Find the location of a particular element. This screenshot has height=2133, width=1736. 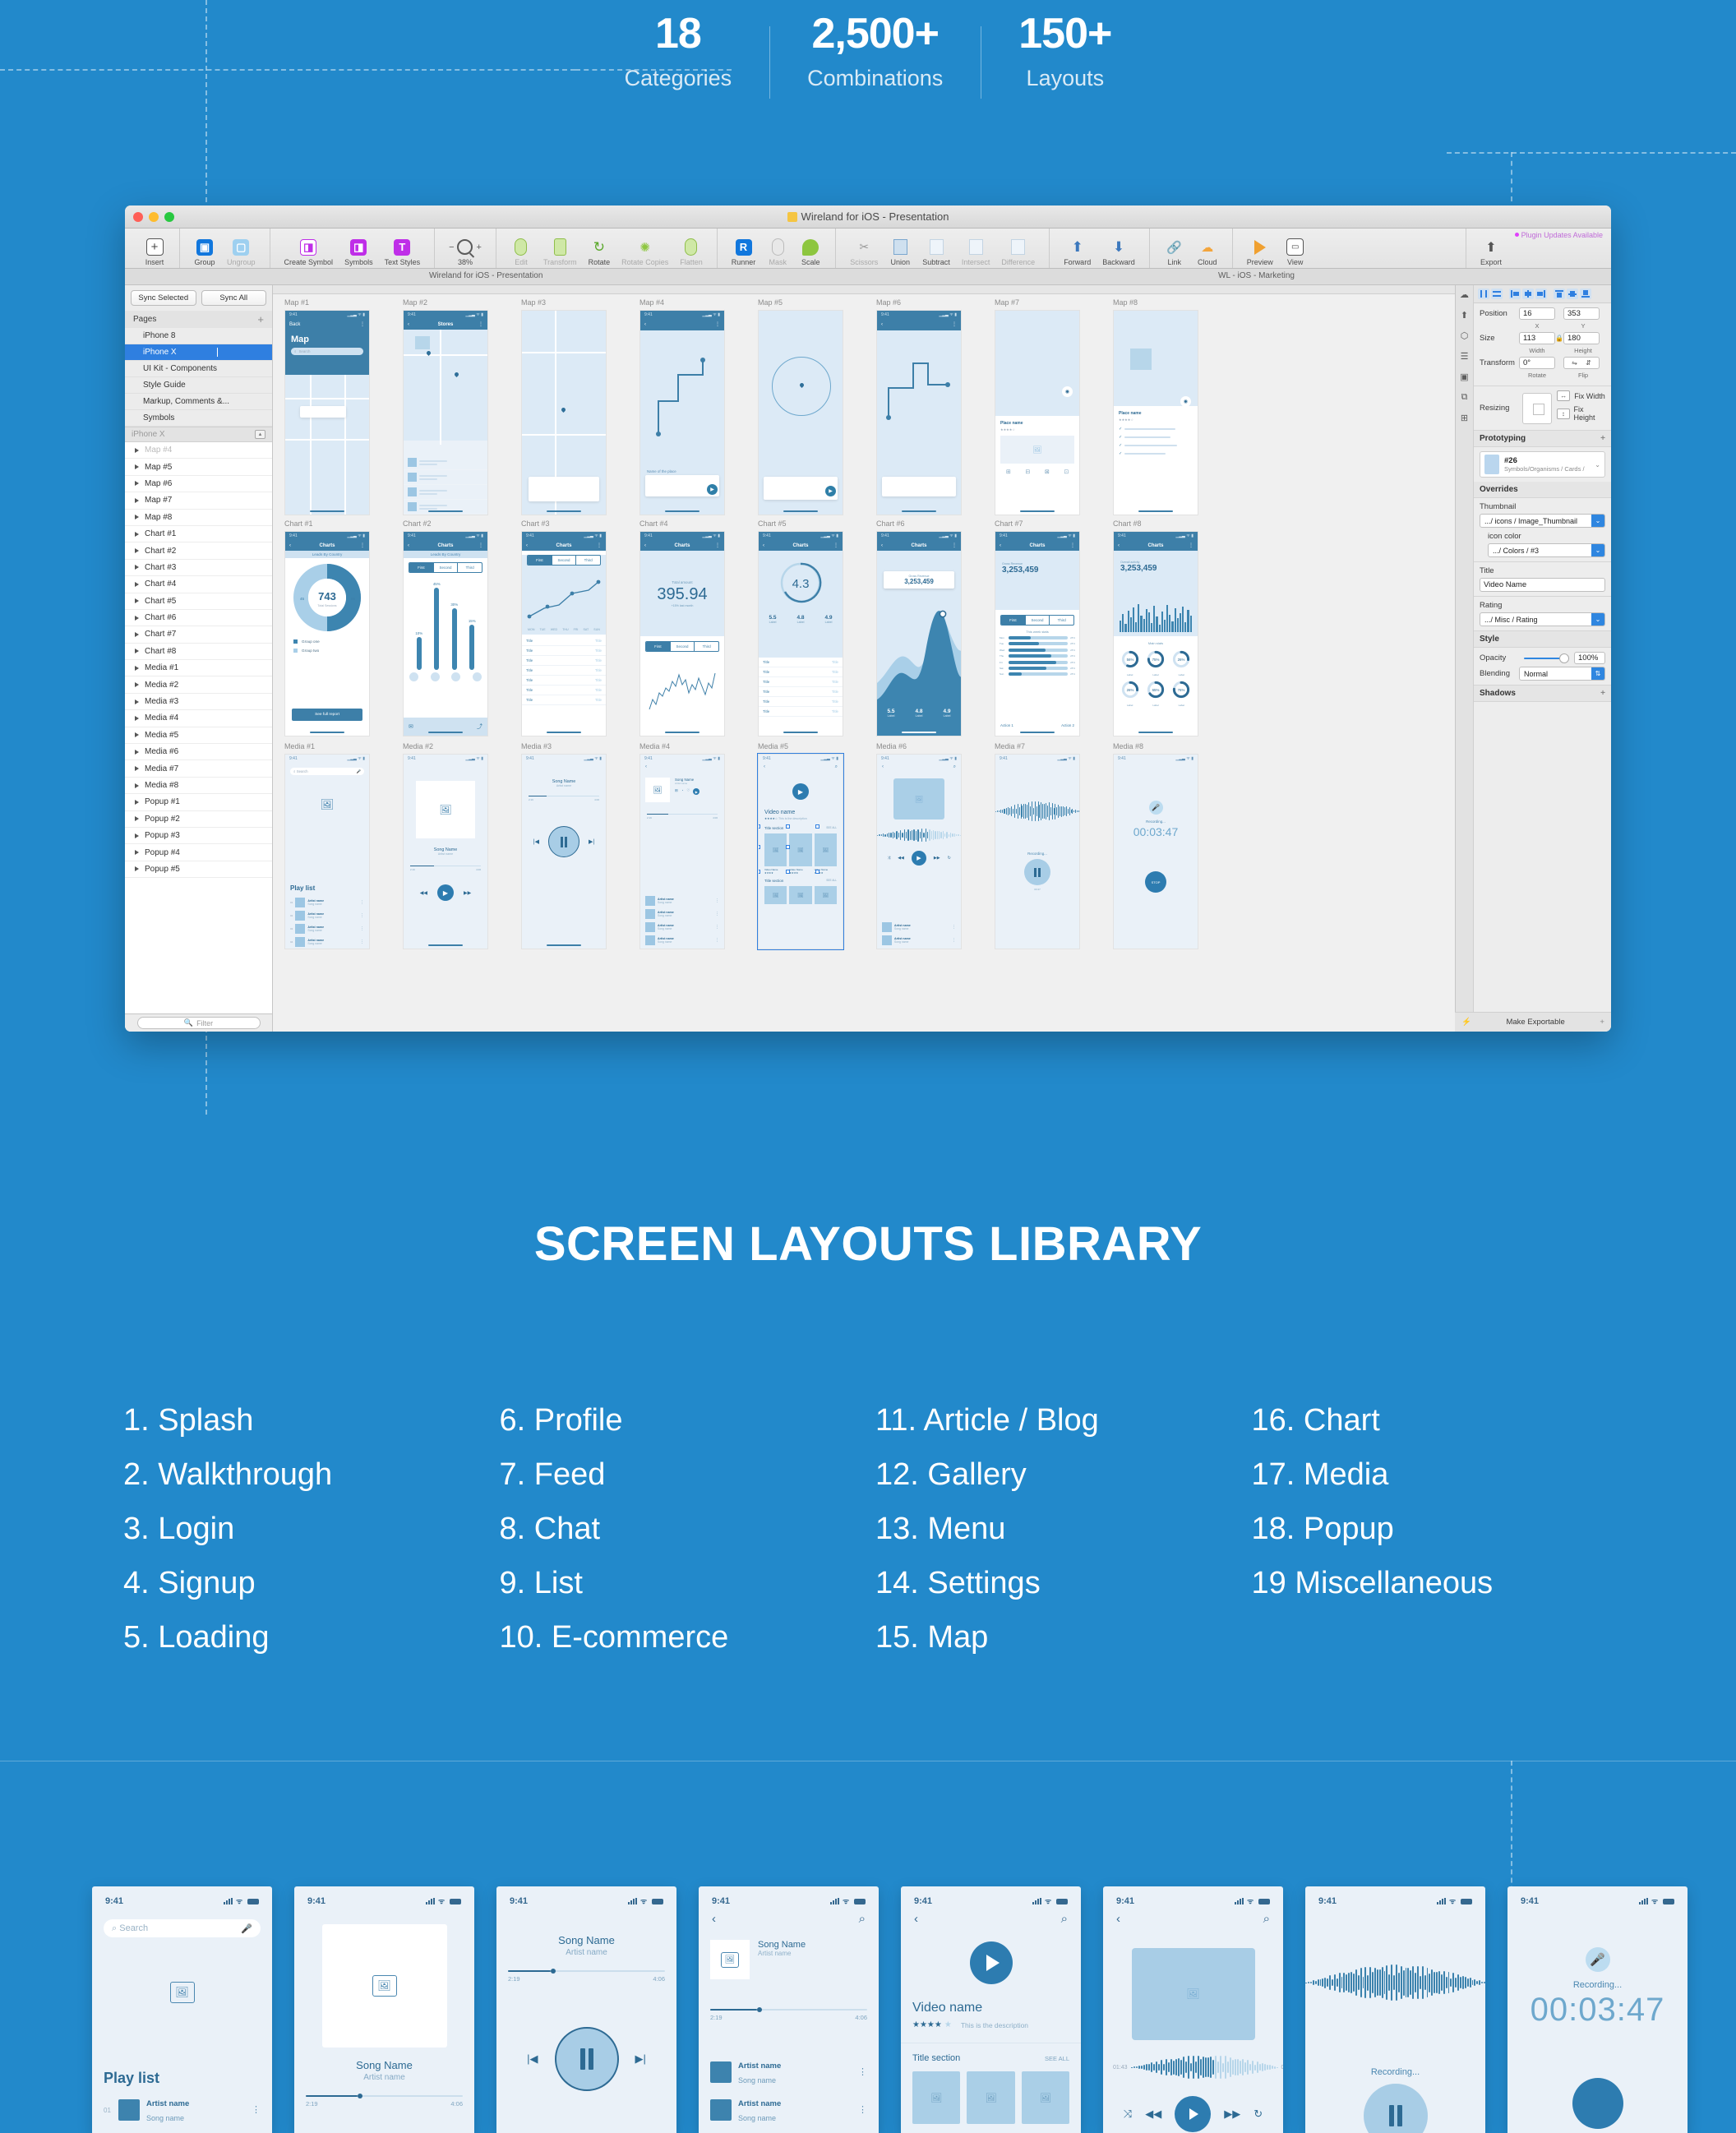

back-button: Back is located at coordinates (294, 324).